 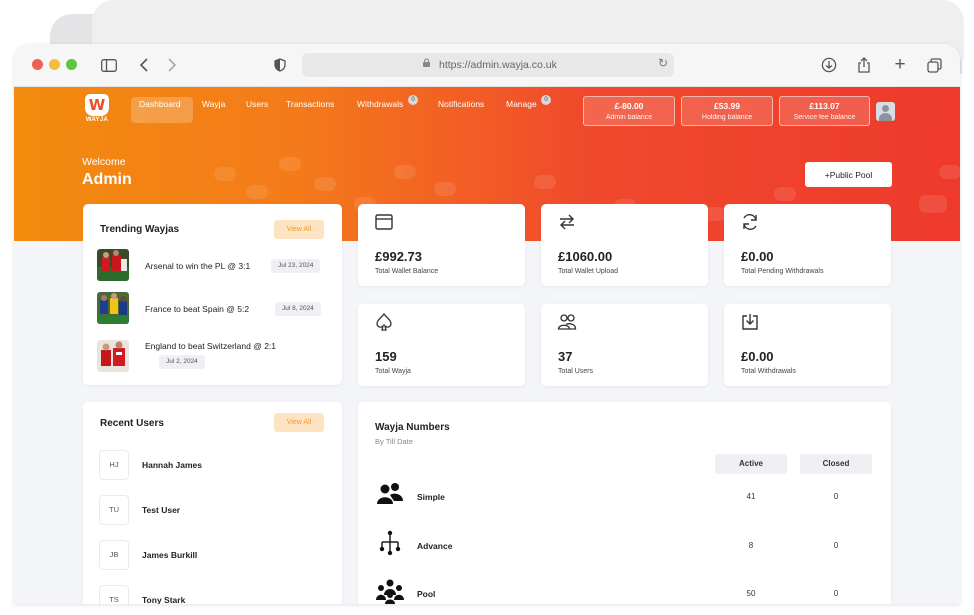 What do you see at coordinates (398, 256) in the screenshot?
I see `stat-value: £992.73` at bounding box center [398, 256].